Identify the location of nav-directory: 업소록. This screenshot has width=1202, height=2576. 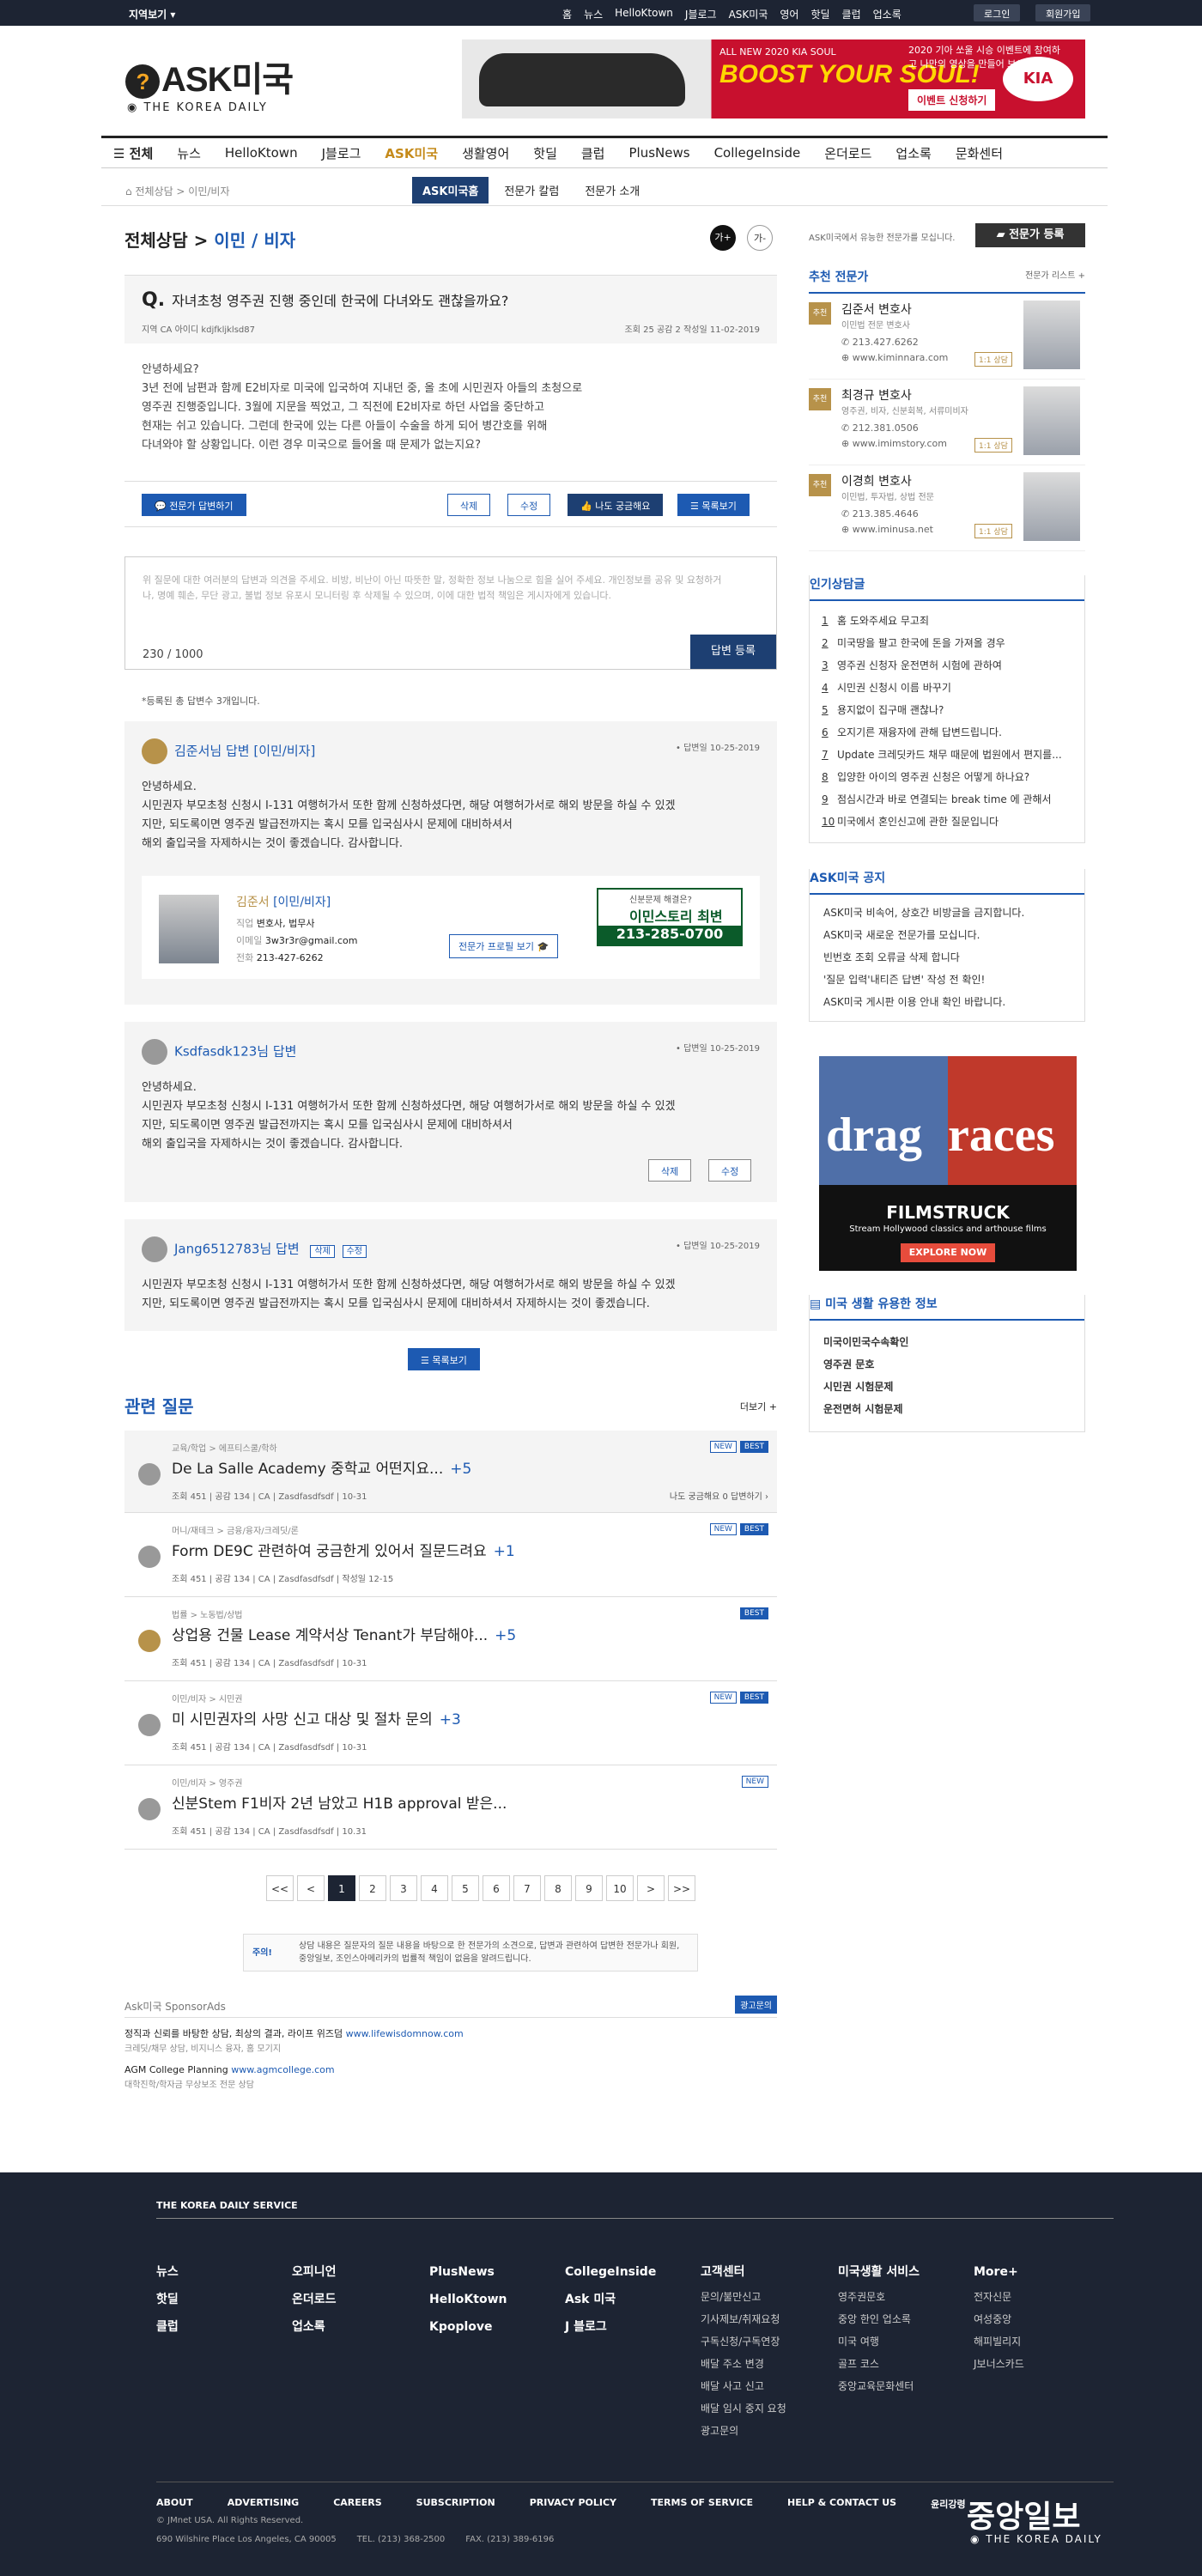
(913, 153).